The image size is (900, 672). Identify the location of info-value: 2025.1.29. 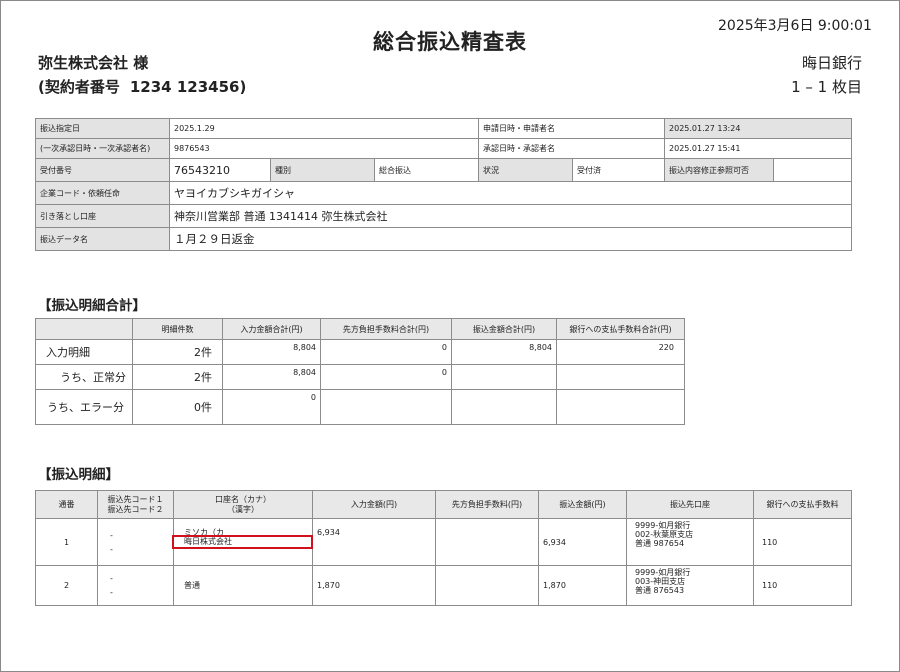
(324, 128).